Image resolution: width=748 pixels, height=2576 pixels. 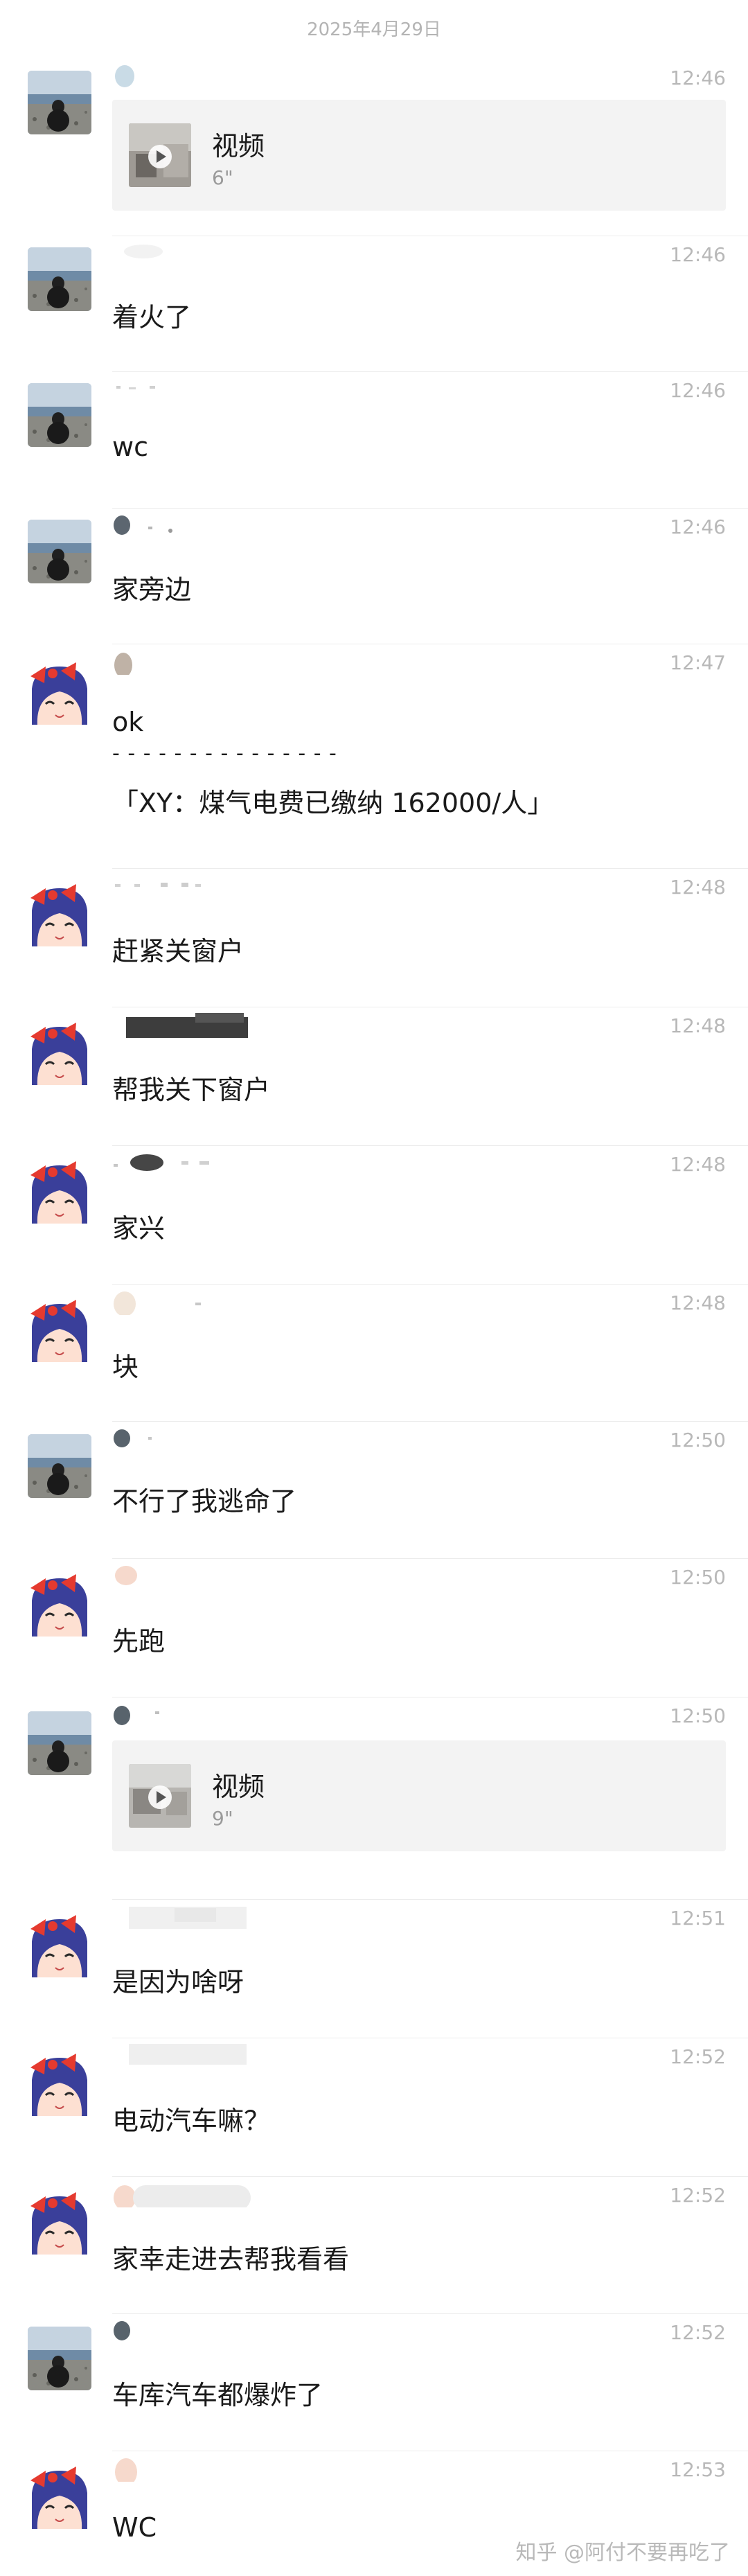 What do you see at coordinates (374, 29) in the screenshot?
I see `date-header: 2025年4月29日` at bounding box center [374, 29].